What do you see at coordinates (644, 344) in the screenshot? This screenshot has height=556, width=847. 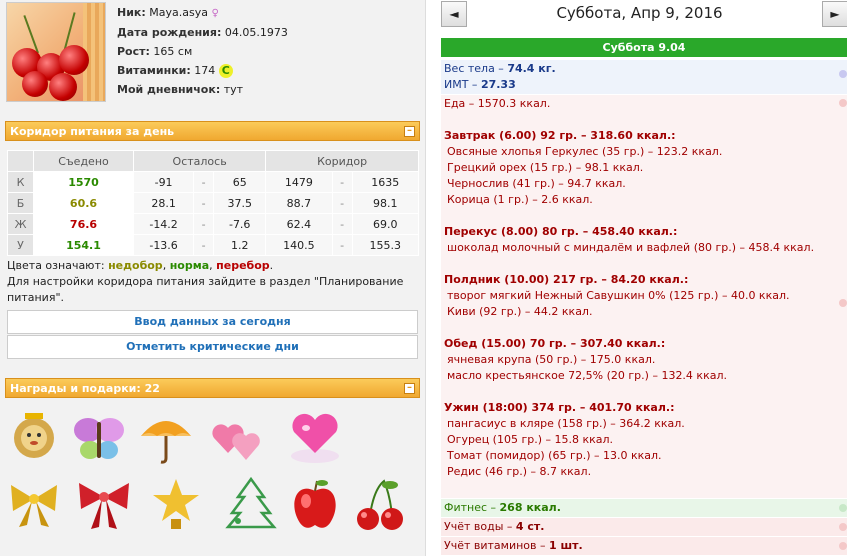 I see `meal-title: Обед (15.00) 70 гр. – 307.40 ккал.:` at bounding box center [644, 344].